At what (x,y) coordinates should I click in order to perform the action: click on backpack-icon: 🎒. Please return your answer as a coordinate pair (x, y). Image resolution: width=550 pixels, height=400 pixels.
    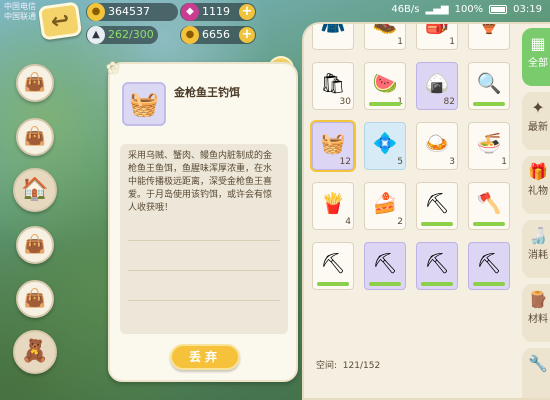
    Looking at the image, I should click on (437, 28).